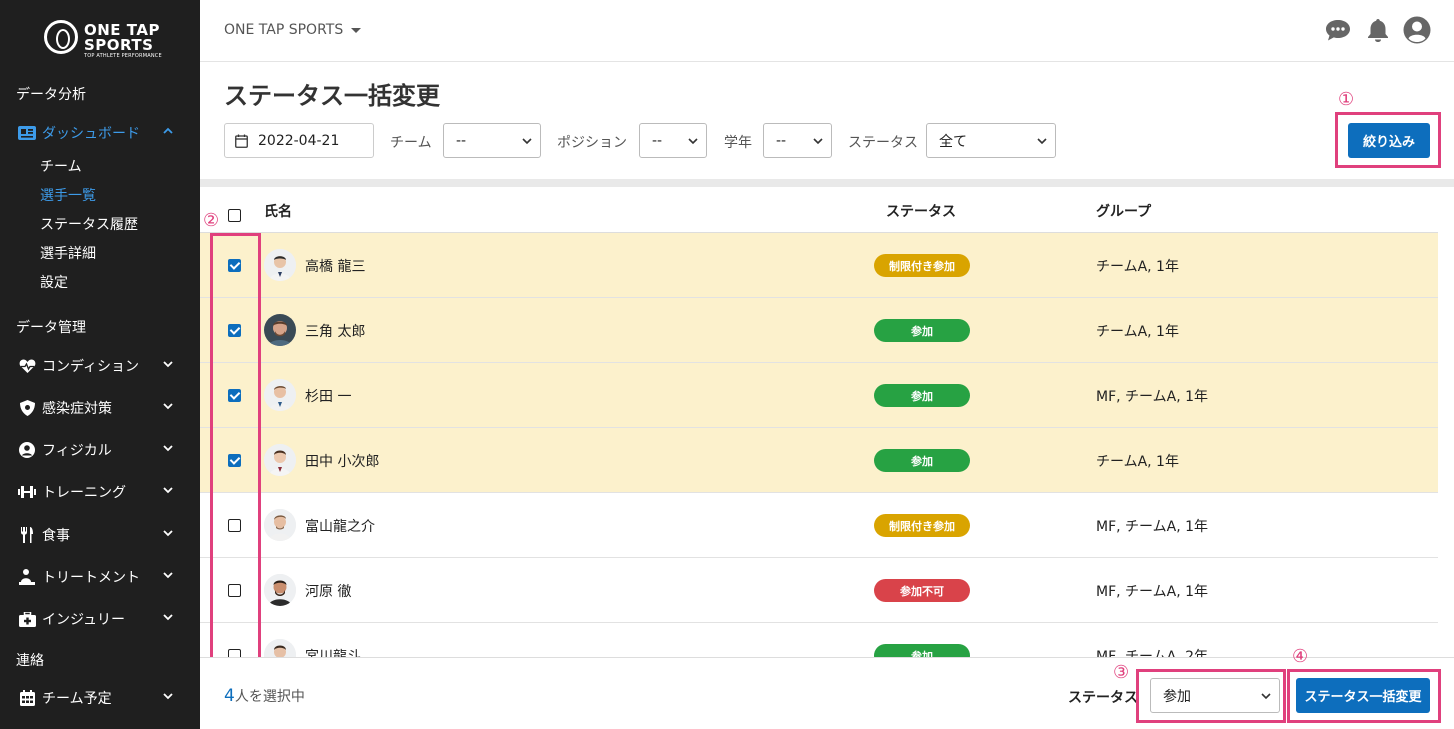  Describe the element at coordinates (827, 31) in the screenshot. I see `top-bar: ONE TAP SPORTS` at that location.